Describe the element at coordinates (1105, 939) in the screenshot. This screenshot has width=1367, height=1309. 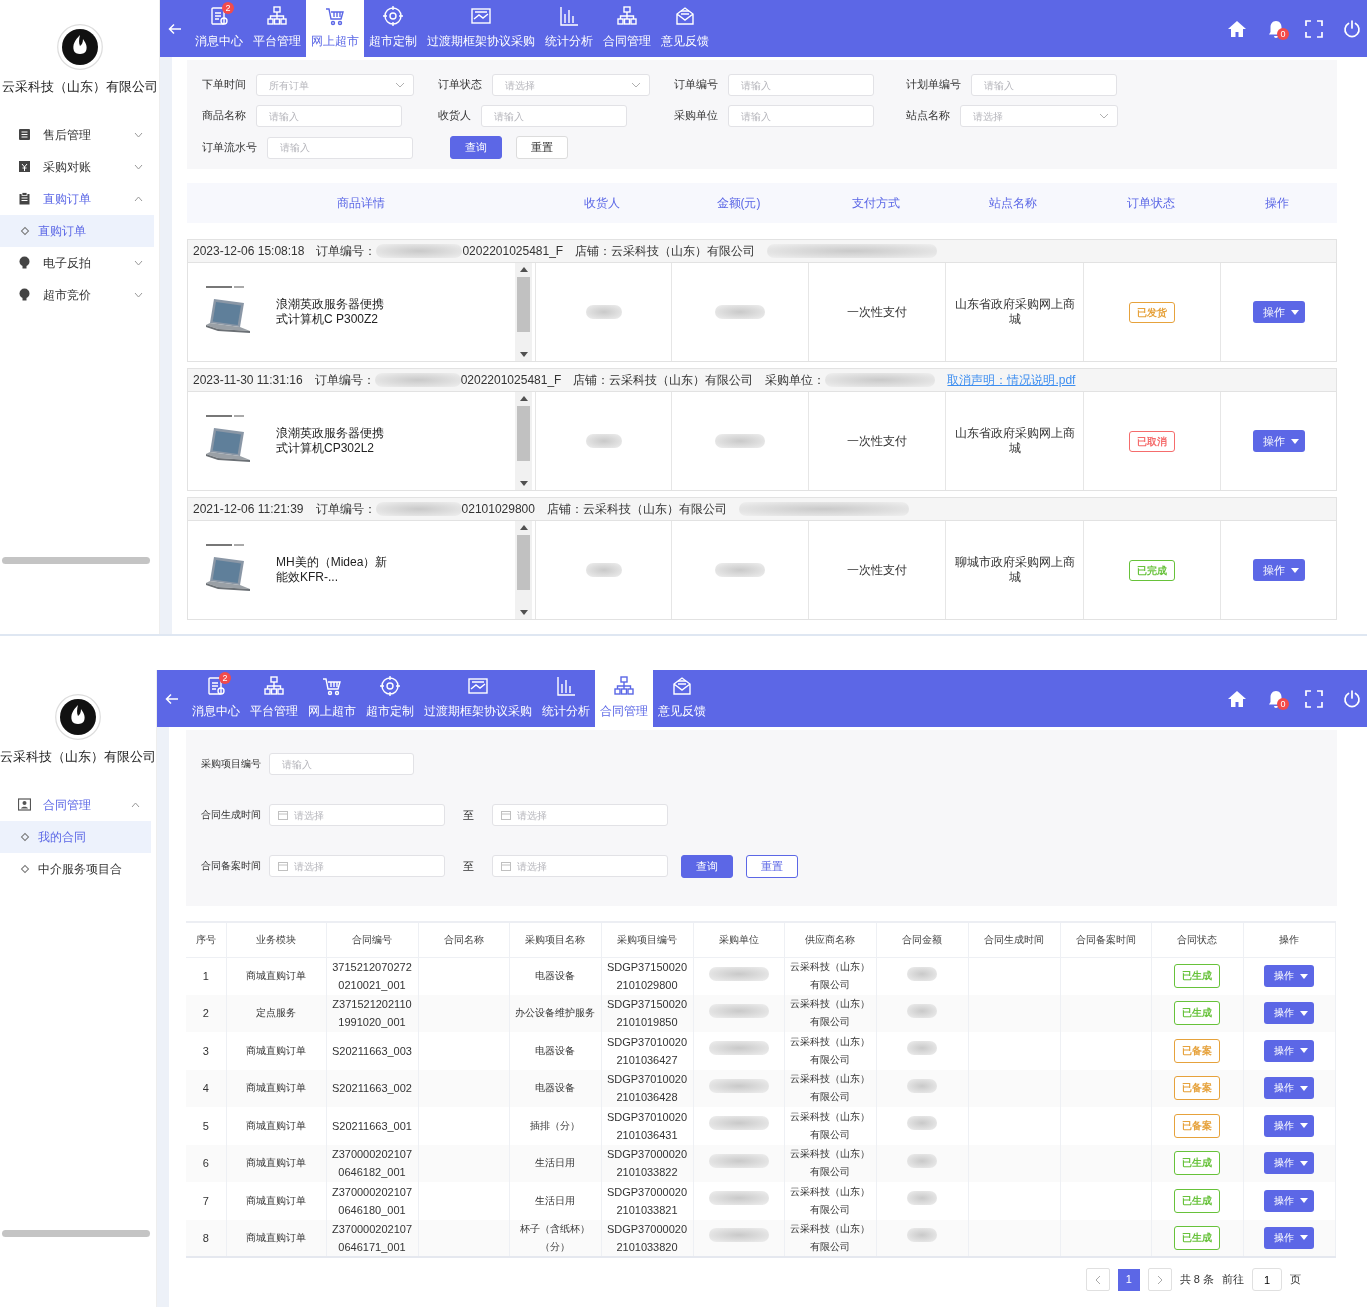
I see `column-header: 合同备案时间` at that location.